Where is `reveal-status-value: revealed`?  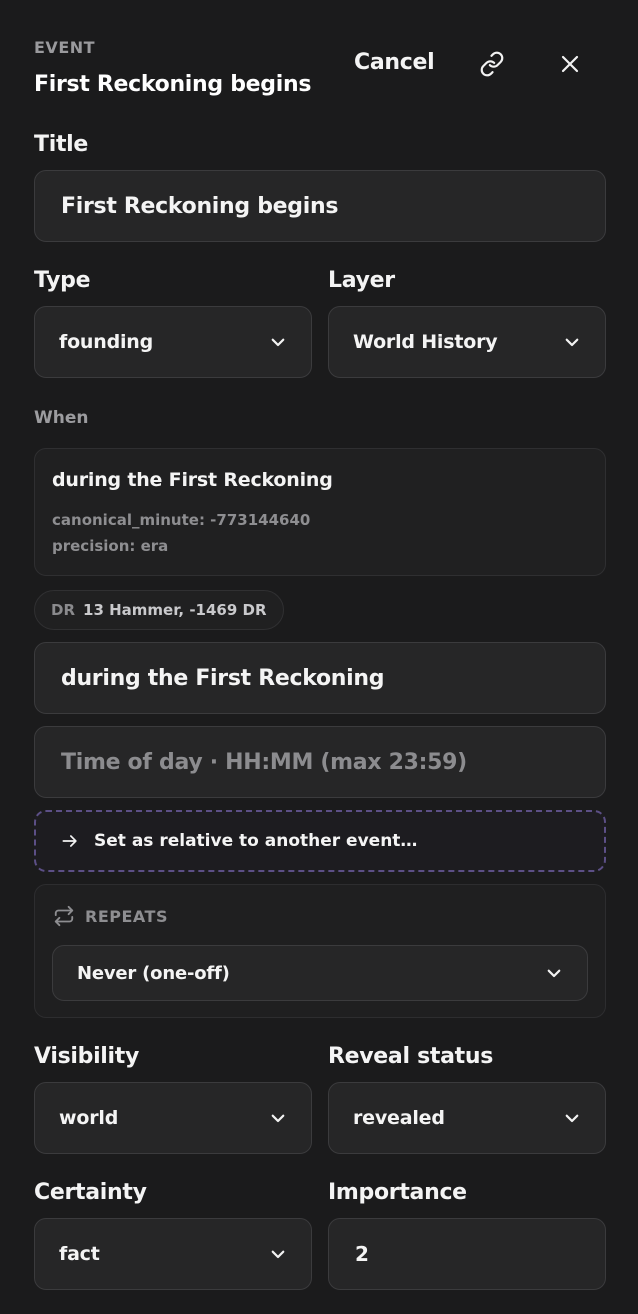 reveal-status-value: revealed is located at coordinates (399, 1118).